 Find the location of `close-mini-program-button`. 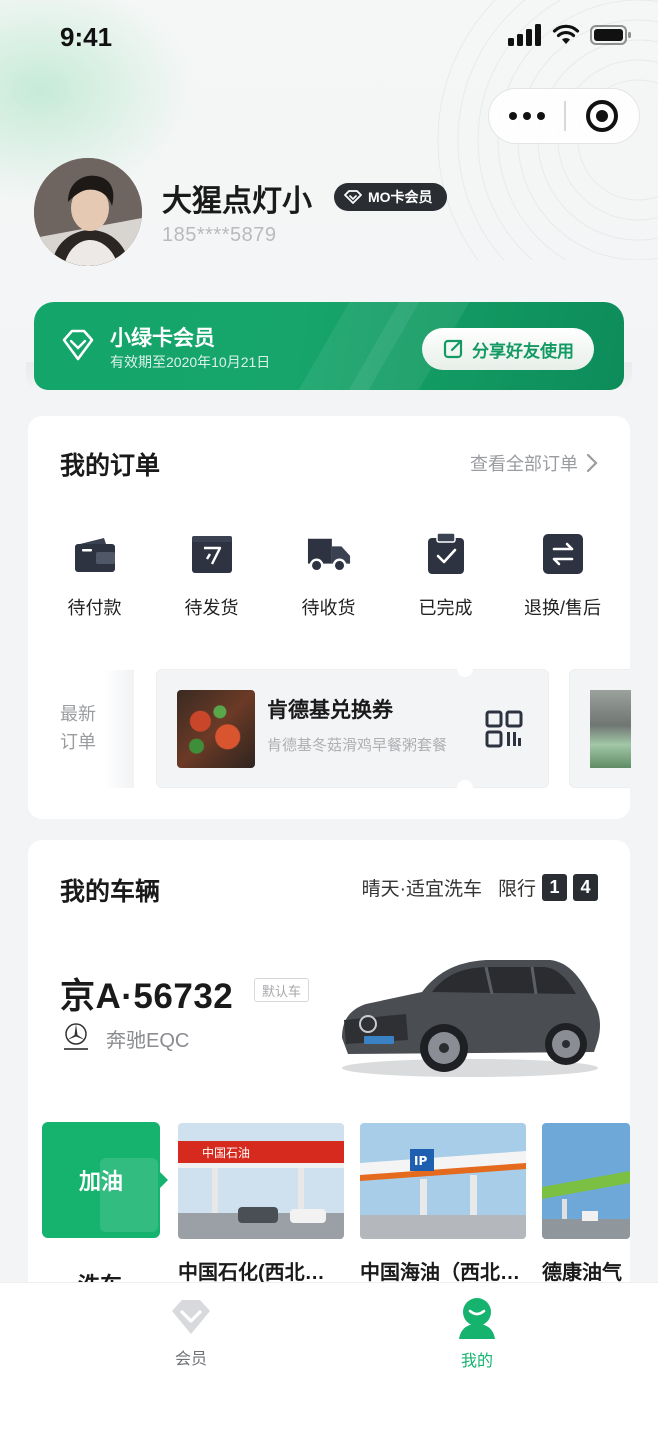

close-mini-program-button is located at coordinates (602, 116).